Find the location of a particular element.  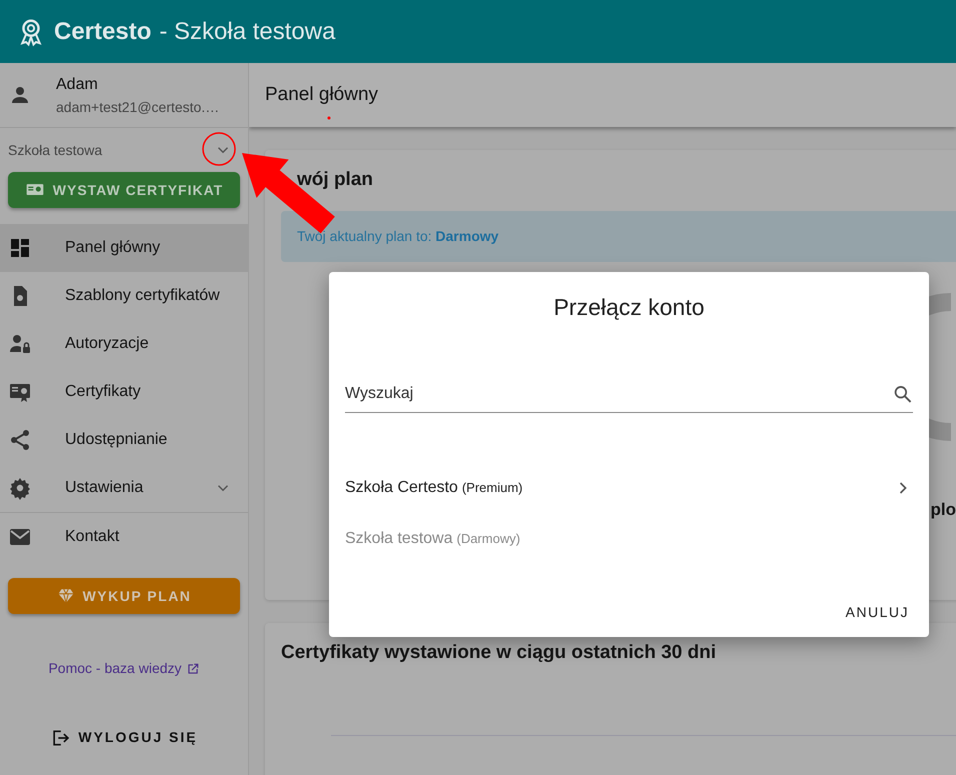

nav-item: Autoryzacje is located at coordinates (124, 344).